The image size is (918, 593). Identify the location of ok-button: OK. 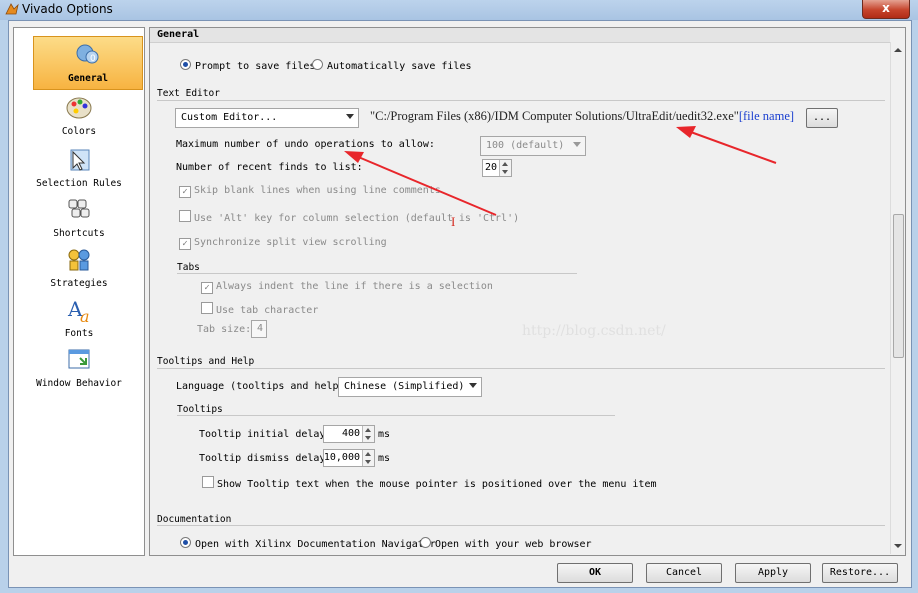
(595, 573).